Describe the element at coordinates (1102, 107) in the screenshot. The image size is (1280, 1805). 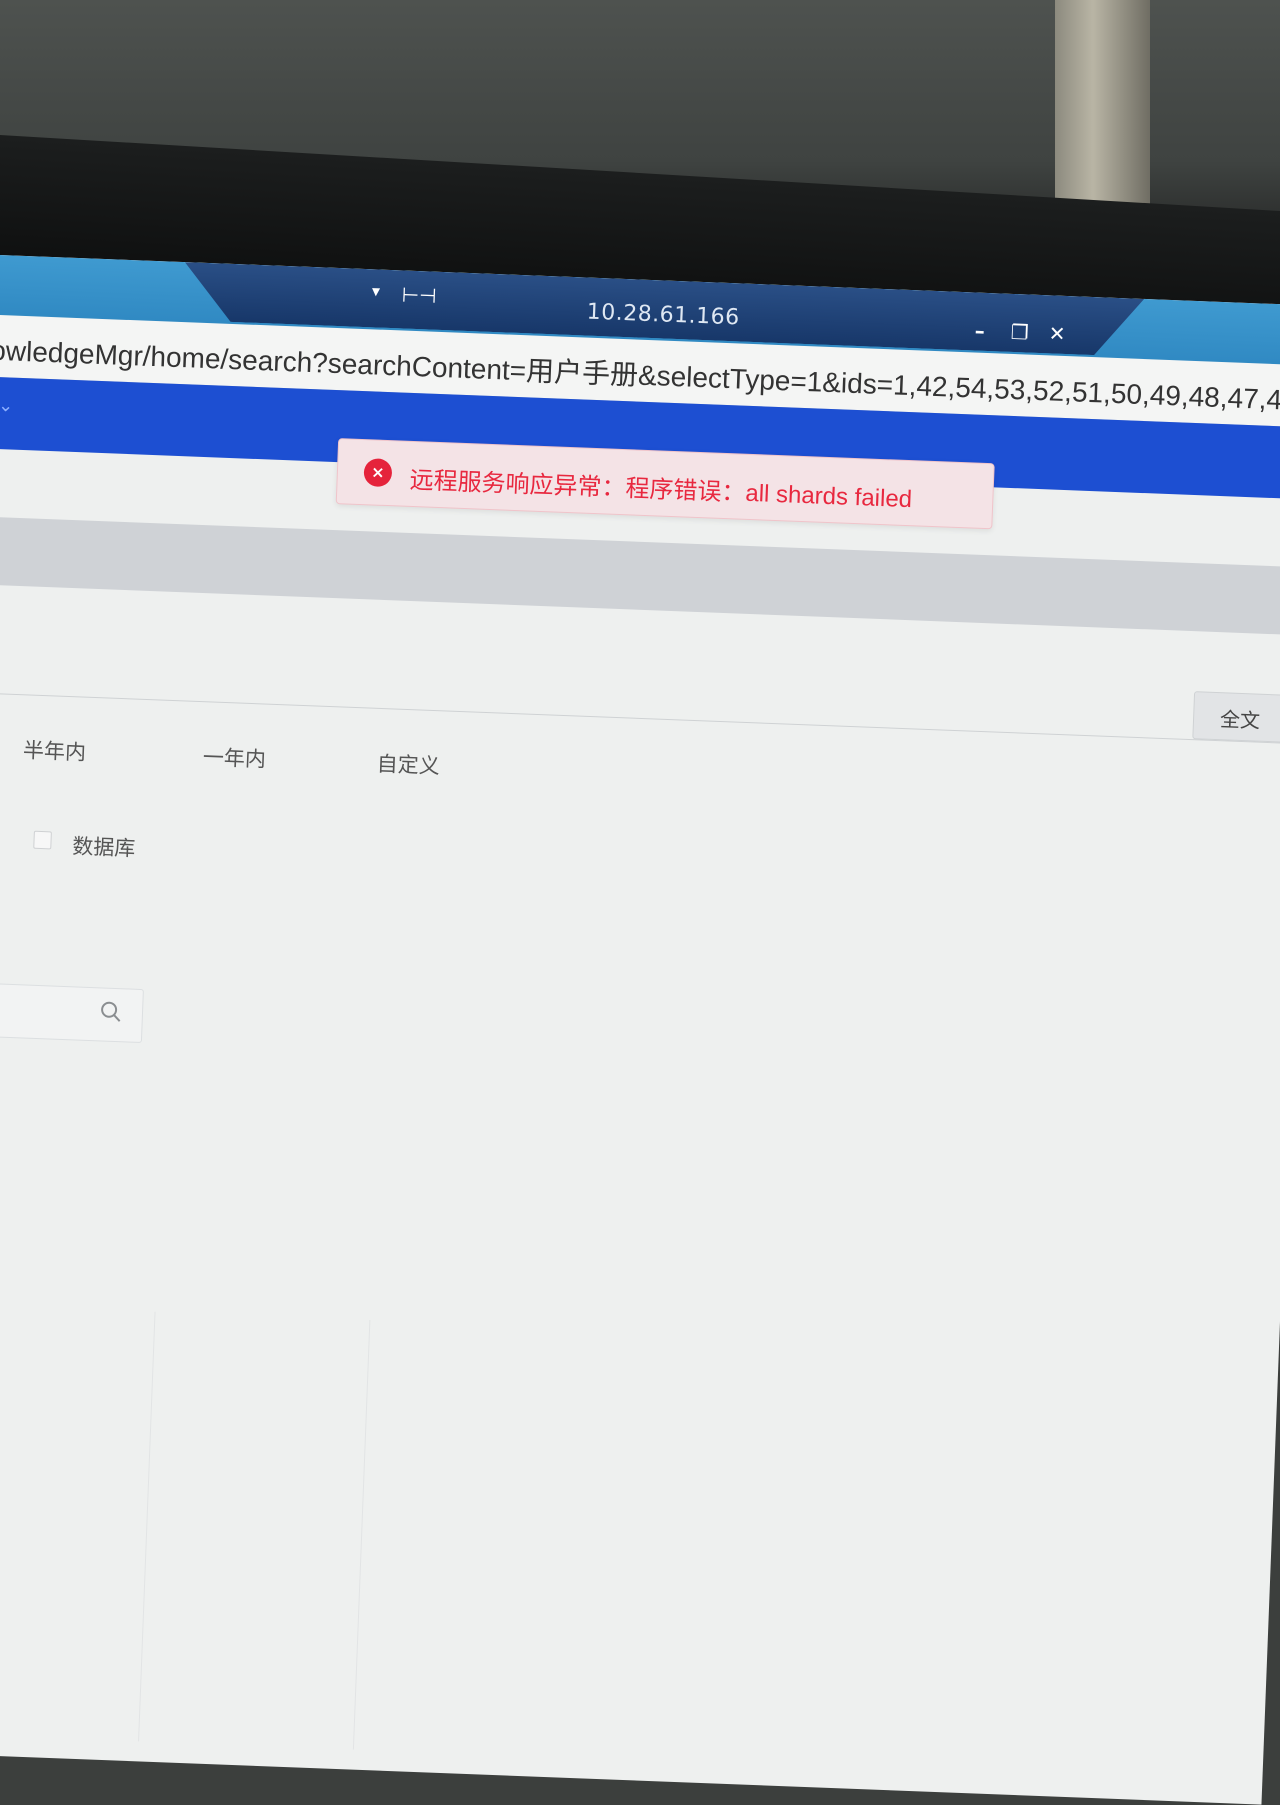
I see `background-door-frame` at that location.